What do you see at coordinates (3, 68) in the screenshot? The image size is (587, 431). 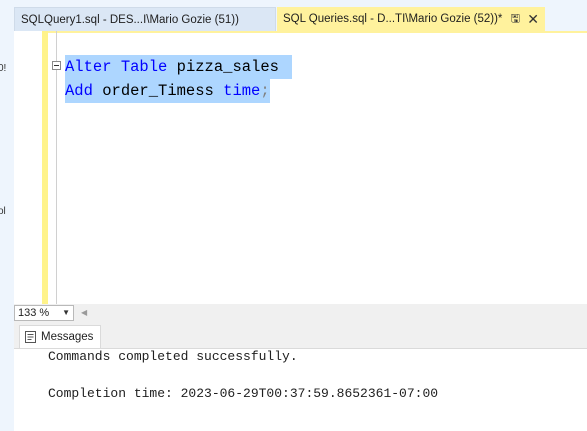 I see `left-panel-fragment: 0!` at bounding box center [3, 68].